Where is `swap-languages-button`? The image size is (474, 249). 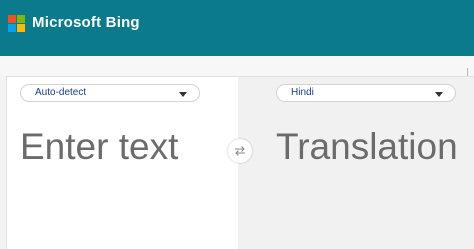
swap-languages-button is located at coordinates (240, 151).